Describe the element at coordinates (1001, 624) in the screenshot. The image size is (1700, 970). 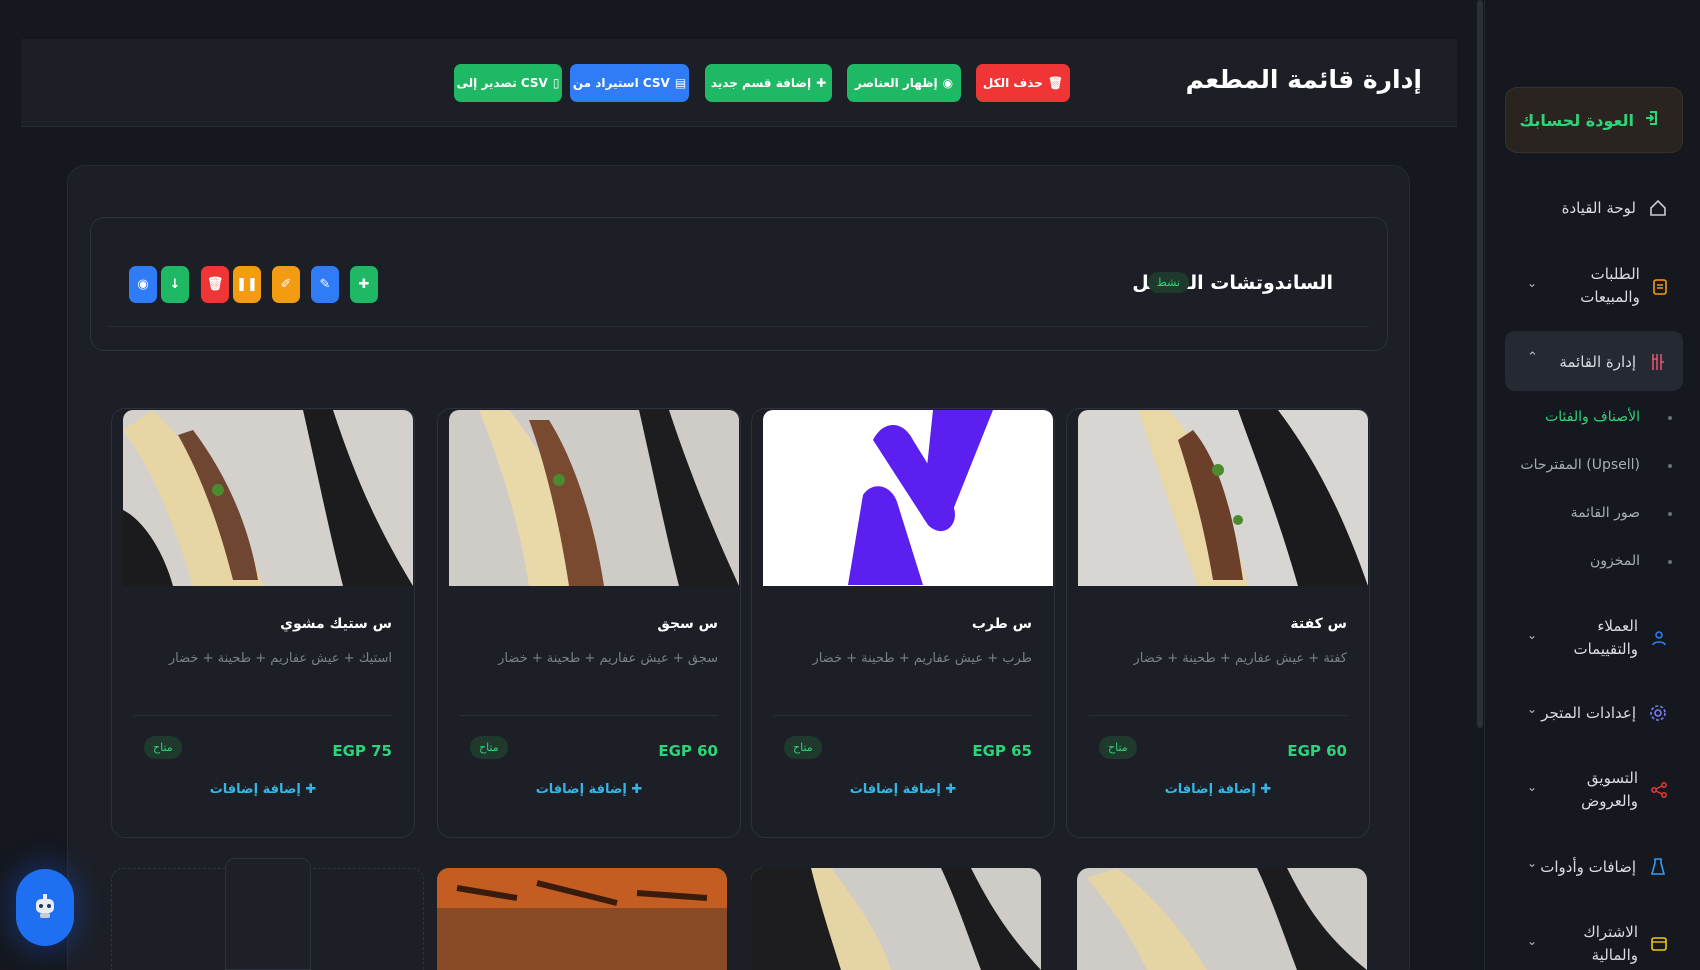
I see `item-name: س طرب` at that location.